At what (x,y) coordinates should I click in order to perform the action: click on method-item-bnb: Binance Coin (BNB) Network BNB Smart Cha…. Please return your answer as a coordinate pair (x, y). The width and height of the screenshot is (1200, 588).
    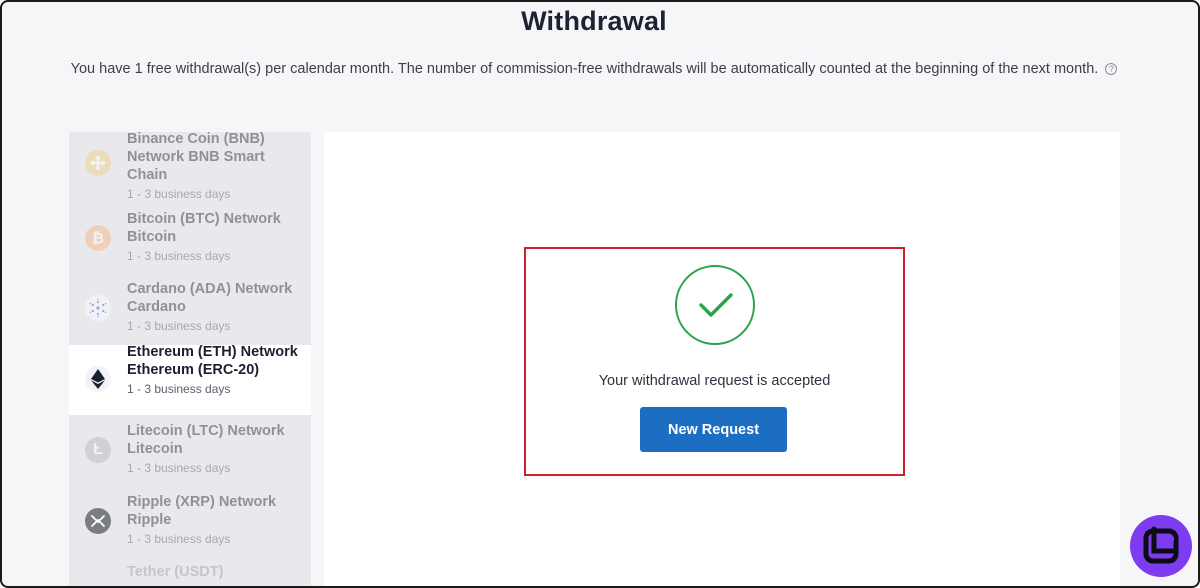
    Looking at the image, I should click on (190, 168).